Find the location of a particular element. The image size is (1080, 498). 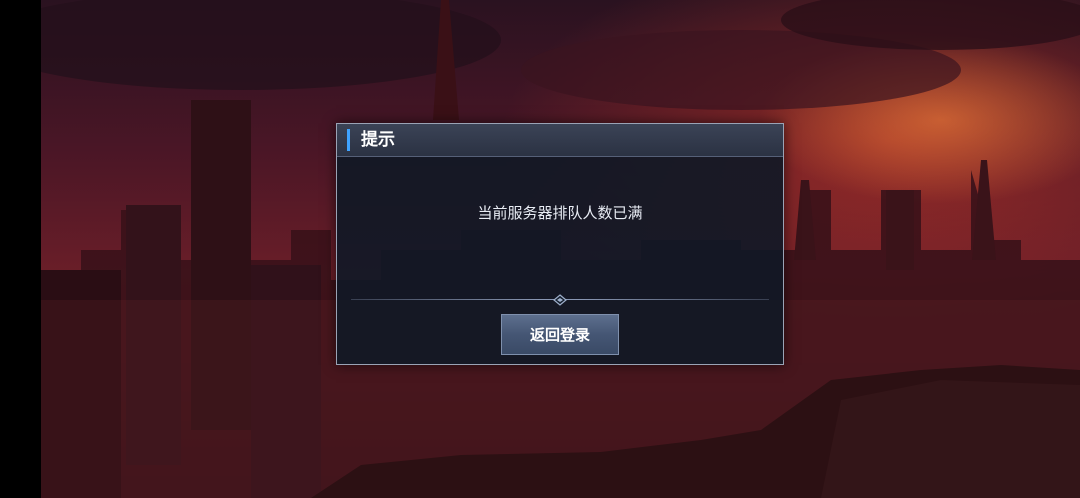

diamond-ornament-icon is located at coordinates (560, 300).